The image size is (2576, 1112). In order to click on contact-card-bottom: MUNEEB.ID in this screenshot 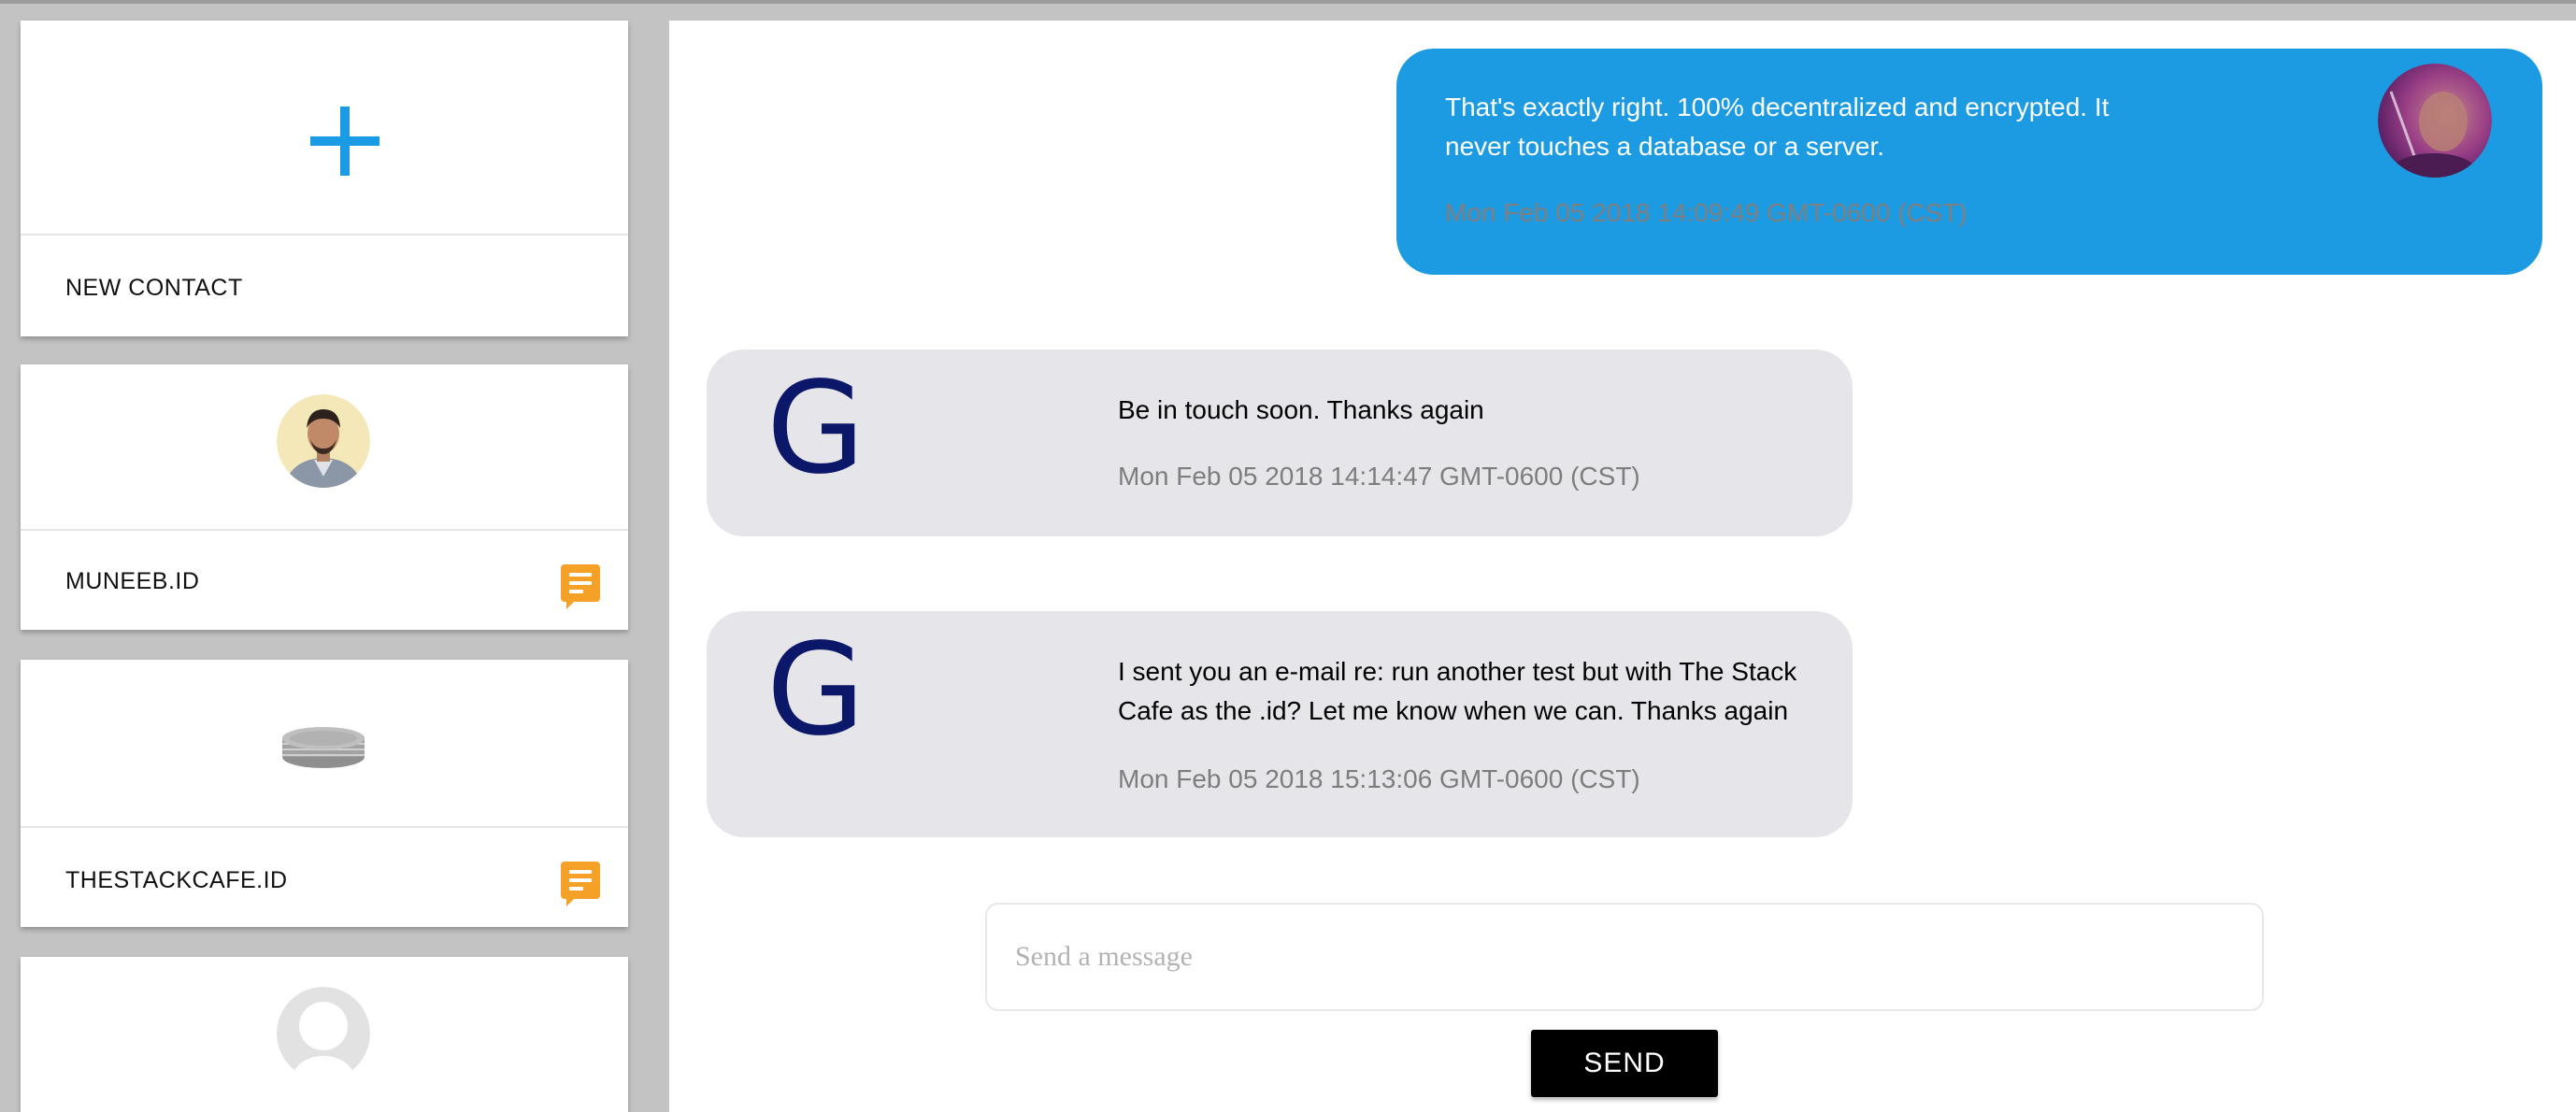, I will do `click(324, 579)`.